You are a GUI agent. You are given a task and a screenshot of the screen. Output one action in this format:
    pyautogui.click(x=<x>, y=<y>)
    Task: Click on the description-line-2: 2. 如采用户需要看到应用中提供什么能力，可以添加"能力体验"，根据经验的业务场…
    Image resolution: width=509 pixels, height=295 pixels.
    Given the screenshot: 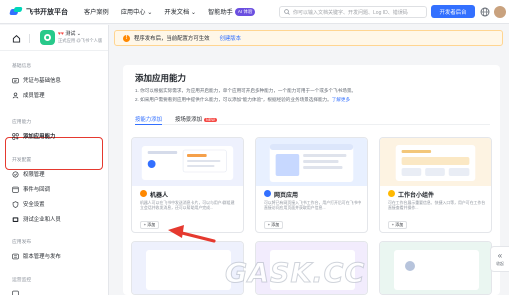 What is the action you would take?
    pyautogui.click(x=242, y=100)
    